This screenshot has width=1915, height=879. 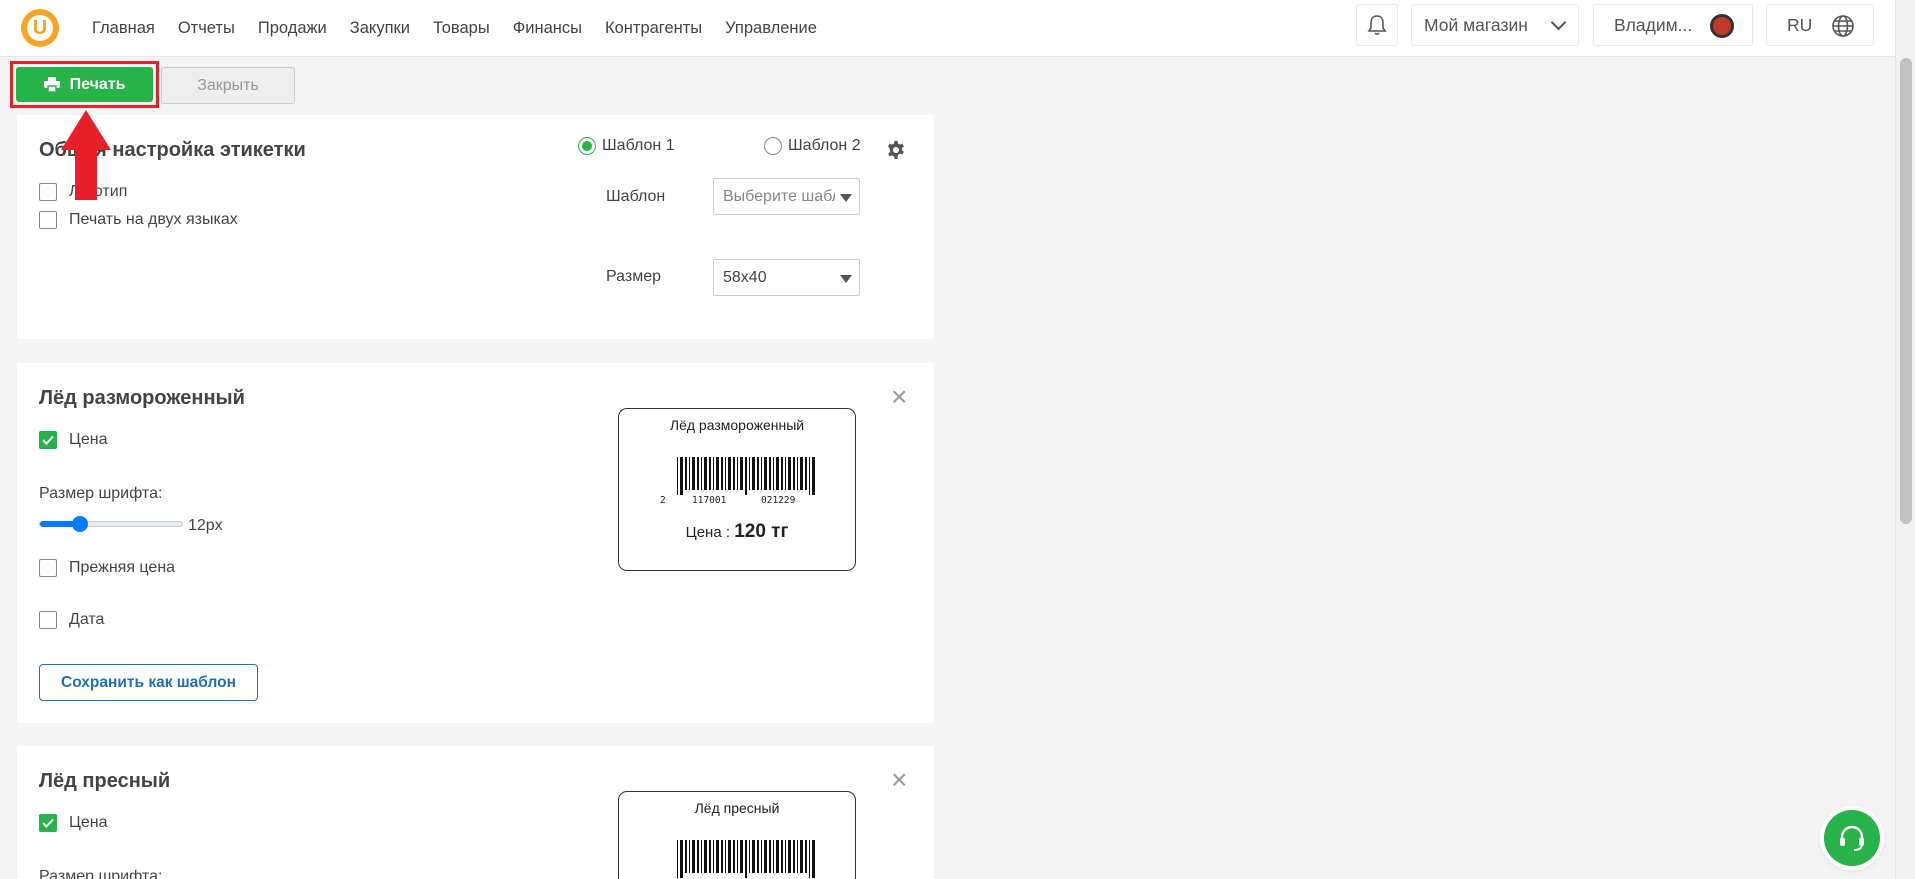 I want to click on nav-item-purchases: Закупки, so click(x=380, y=28).